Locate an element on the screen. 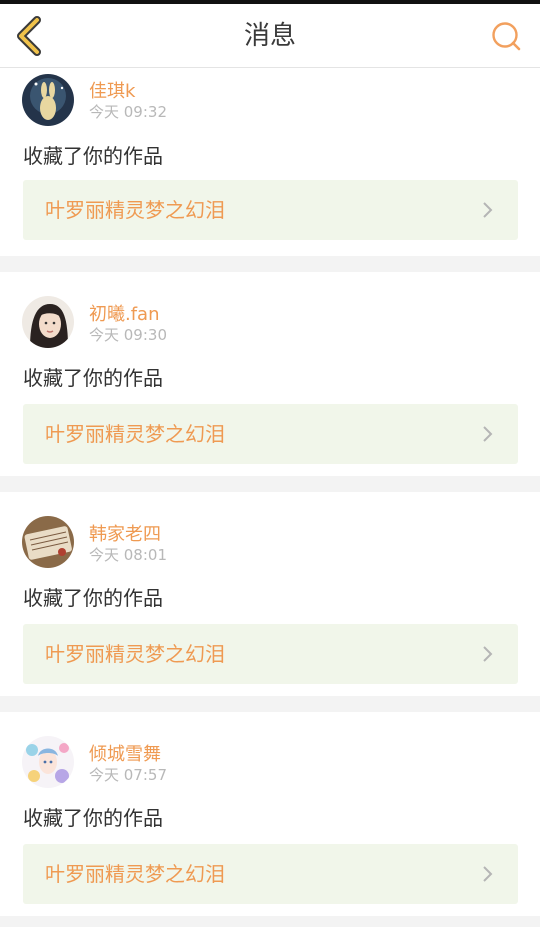  message-time: 今天 07:57 is located at coordinates (128, 775).